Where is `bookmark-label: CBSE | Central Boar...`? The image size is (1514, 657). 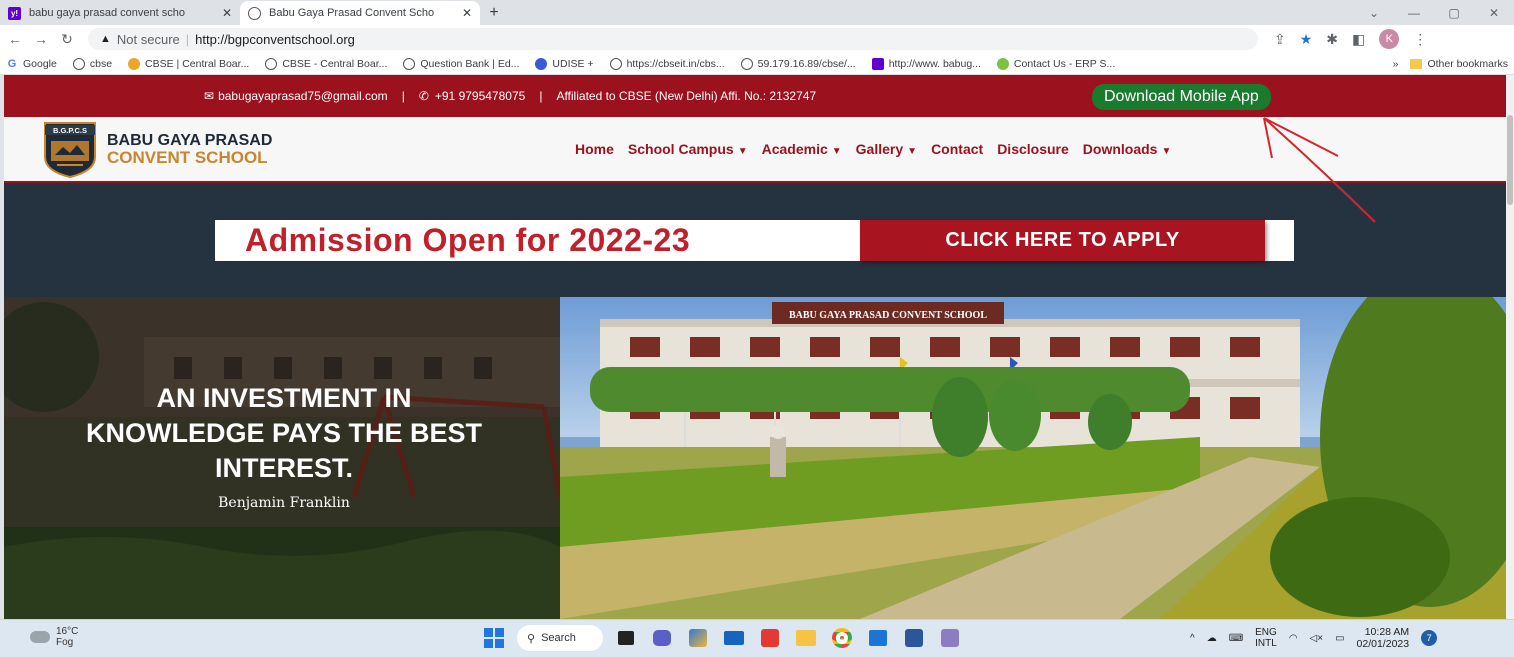 bookmark-label: CBSE | Central Boar... is located at coordinates (197, 63).